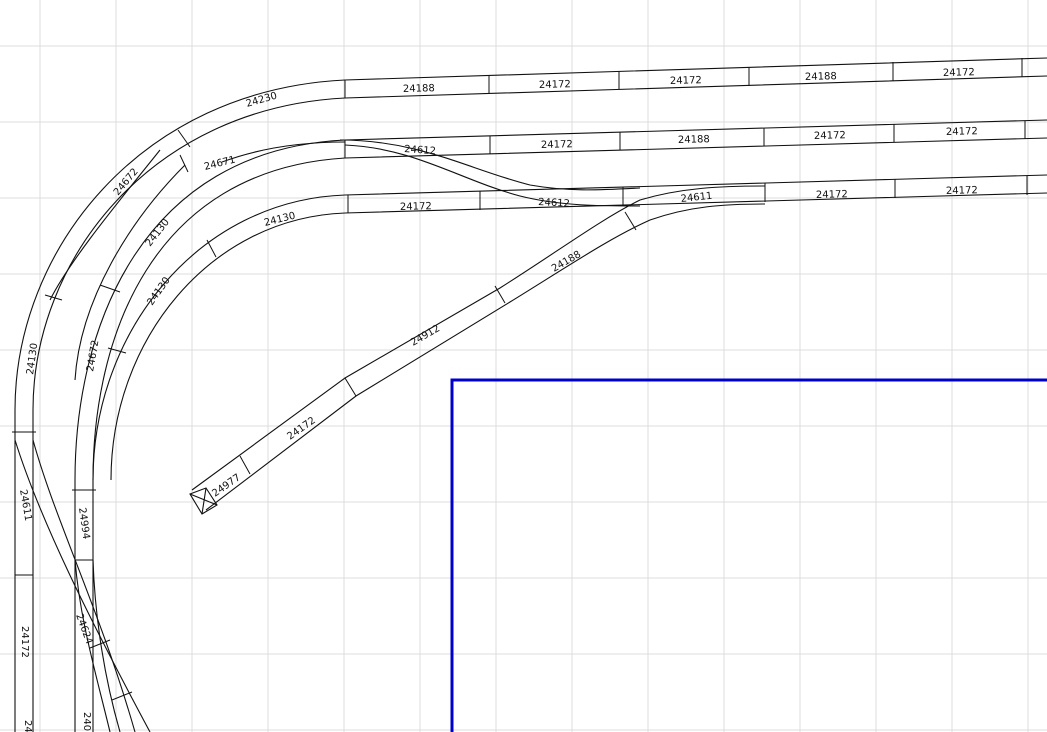 The height and width of the screenshot is (732, 1047). Describe the element at coordinates (27, 726) in the screenshot. I see `track-label: 24` at that location.